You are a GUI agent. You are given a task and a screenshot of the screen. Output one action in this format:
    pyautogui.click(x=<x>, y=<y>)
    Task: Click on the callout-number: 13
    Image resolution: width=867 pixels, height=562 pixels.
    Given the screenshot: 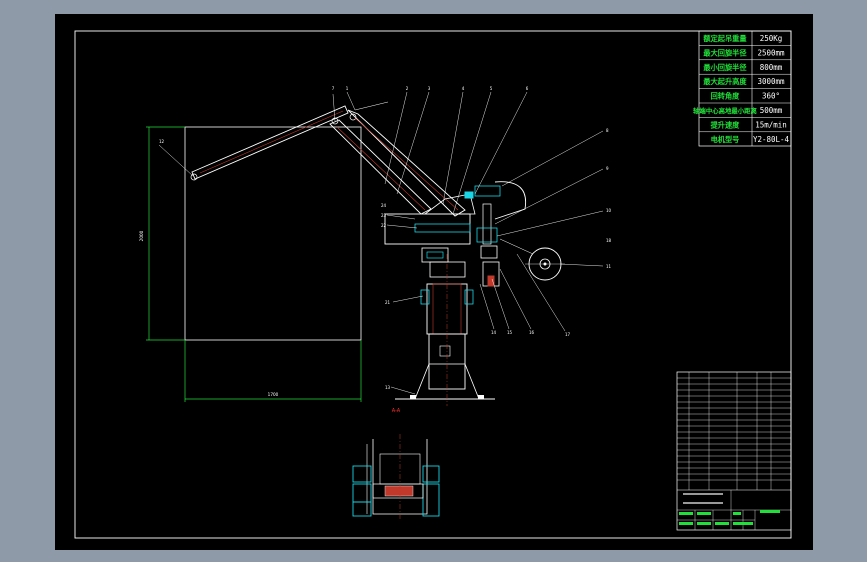 What is the action you would take?
    pyautogui.click(x=388, y=387)
    